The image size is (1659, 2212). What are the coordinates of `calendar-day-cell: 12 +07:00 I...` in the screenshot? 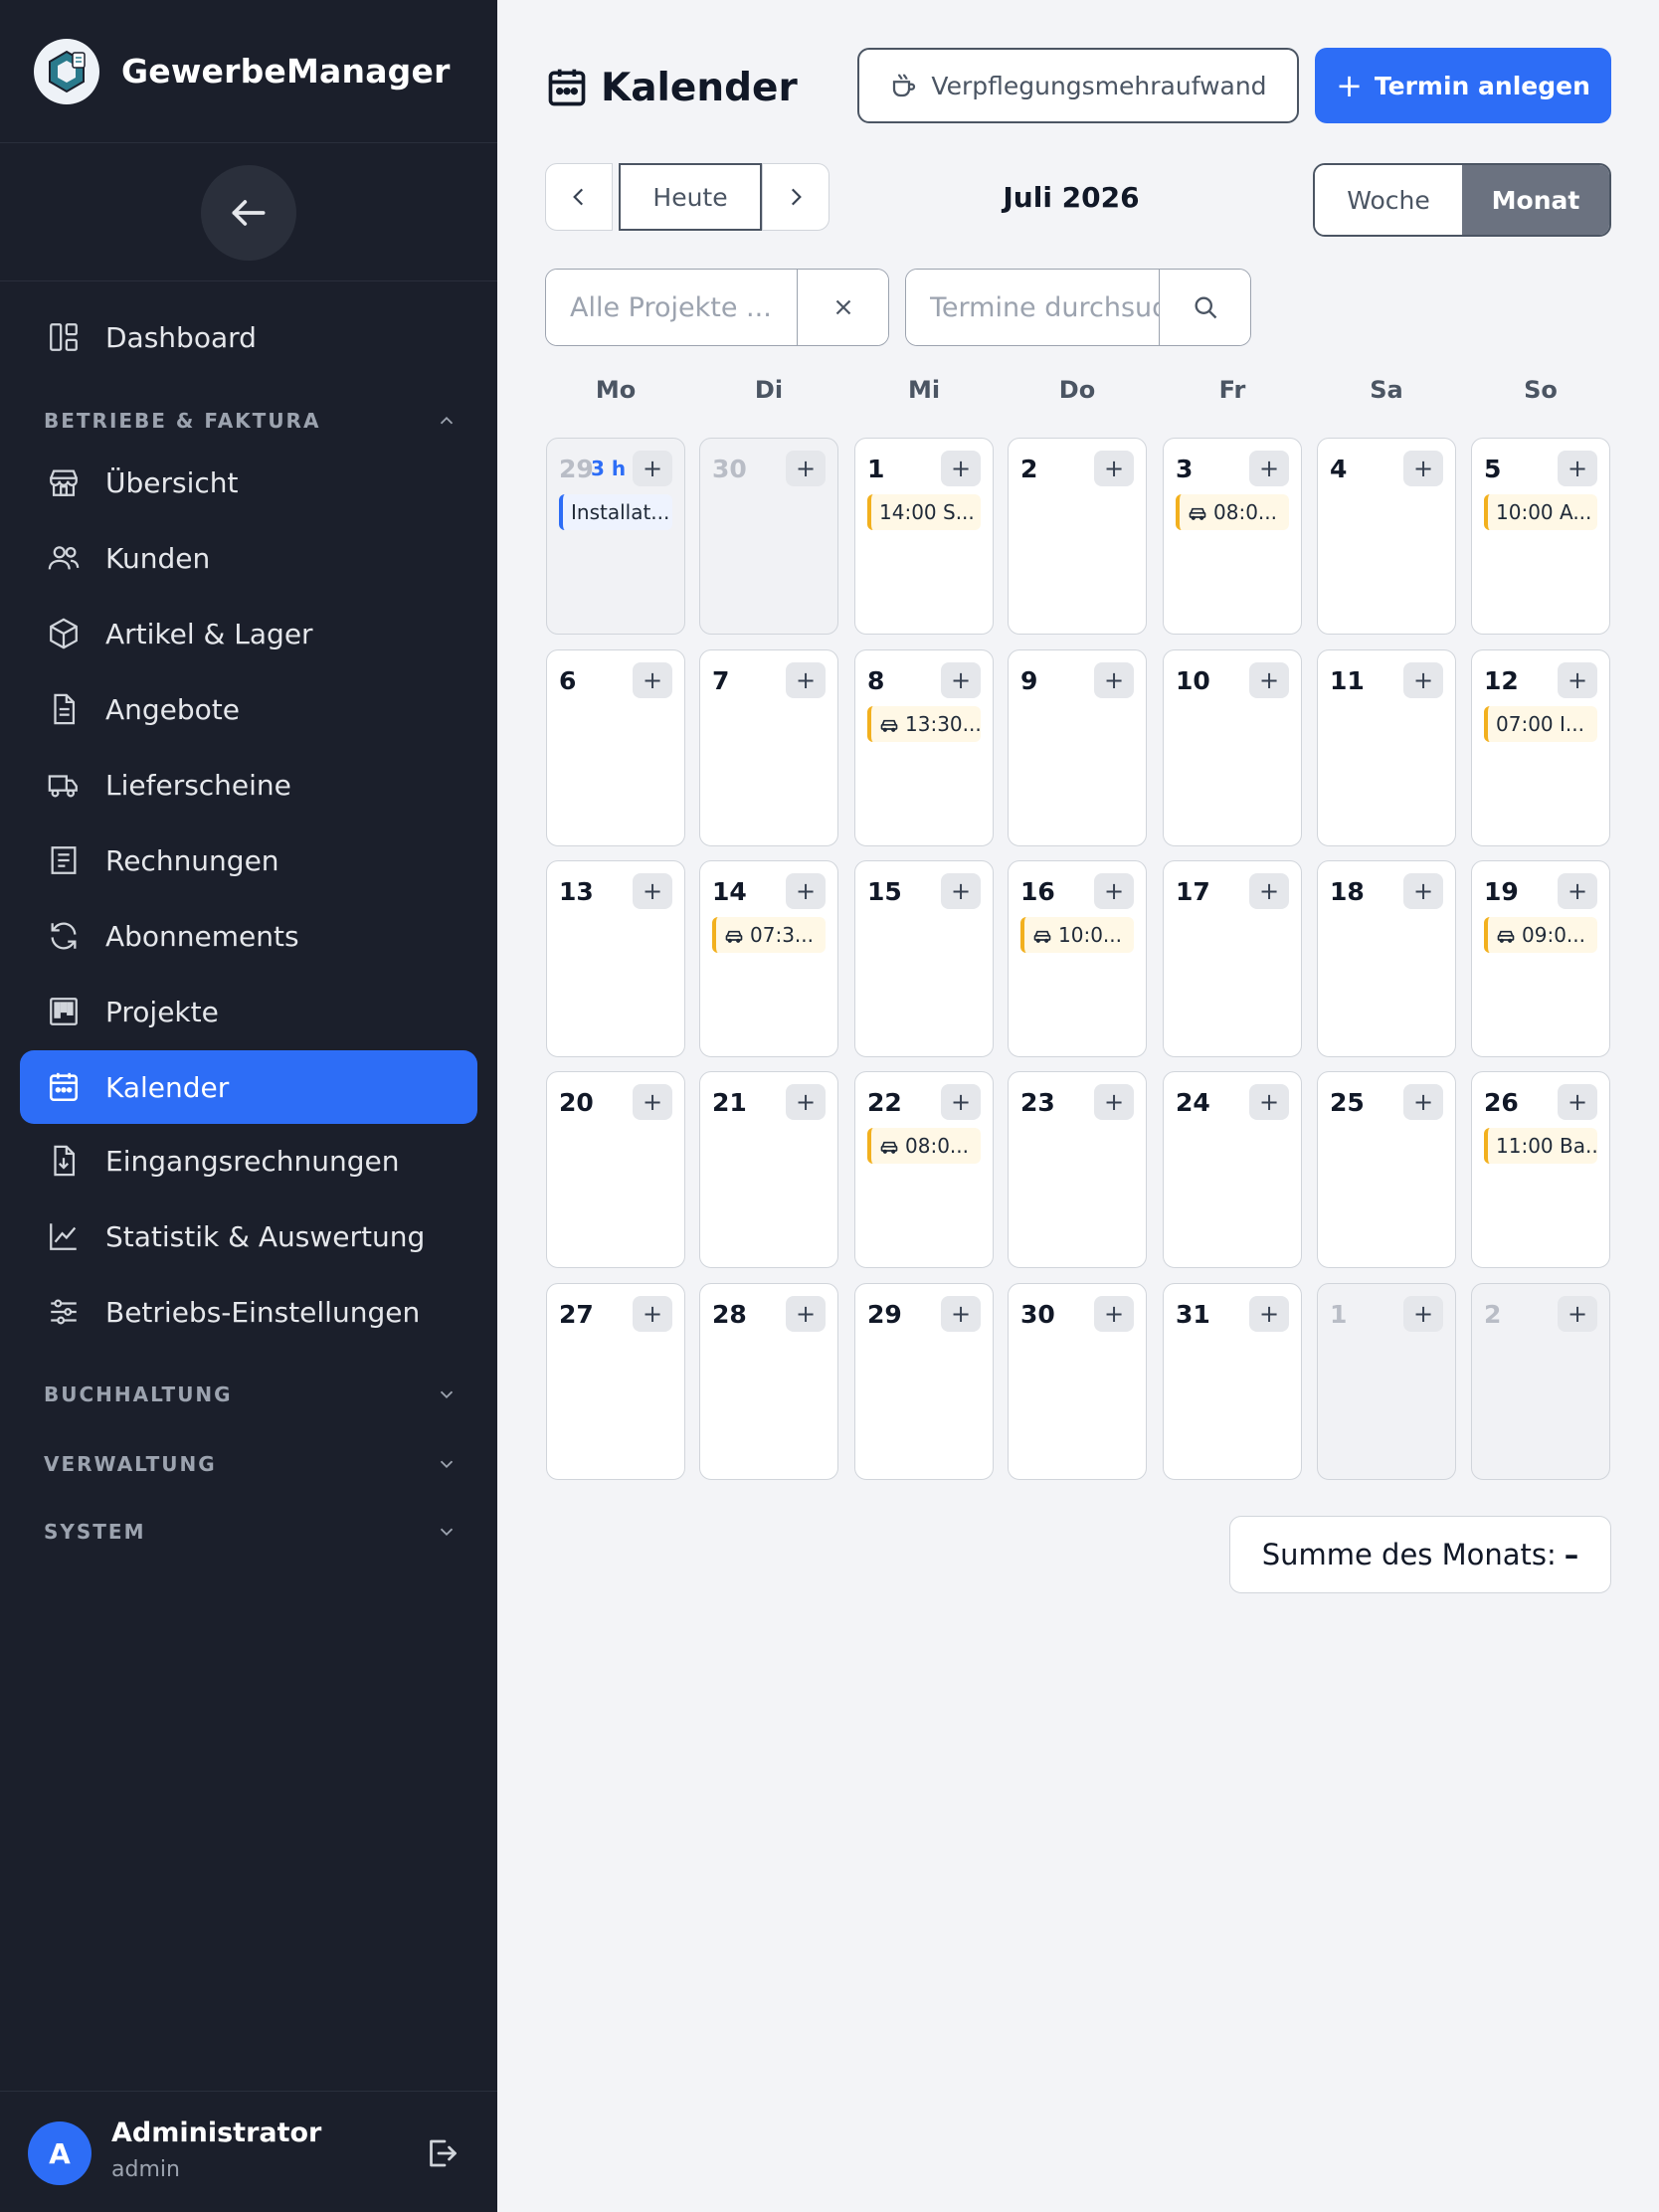 It's located at (1540, 747).